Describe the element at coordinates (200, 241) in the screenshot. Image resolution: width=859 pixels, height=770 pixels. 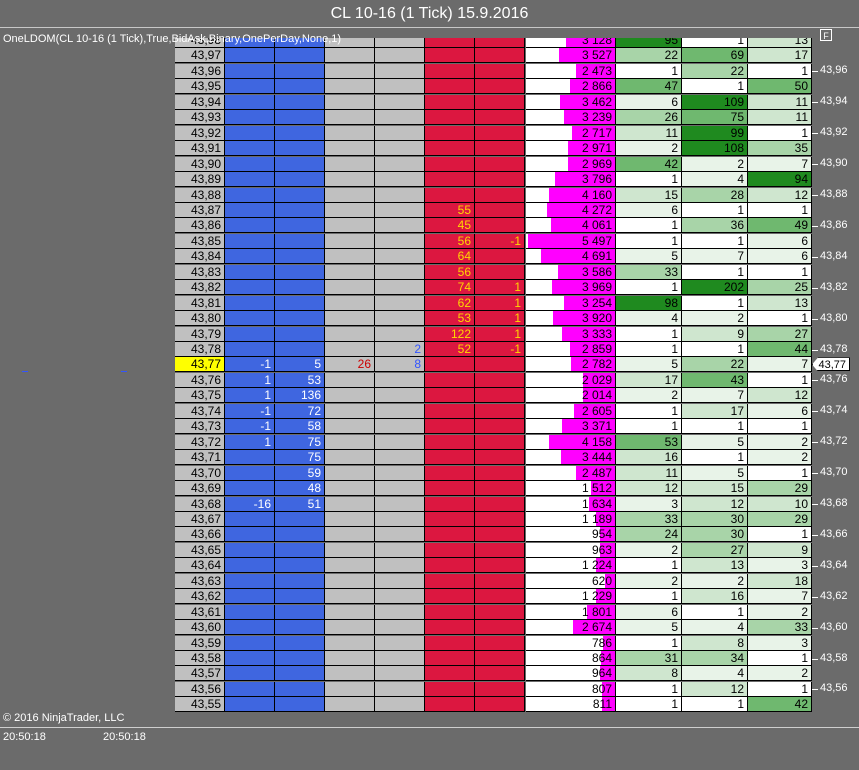
I see `price-cell: 43,85` at that location.